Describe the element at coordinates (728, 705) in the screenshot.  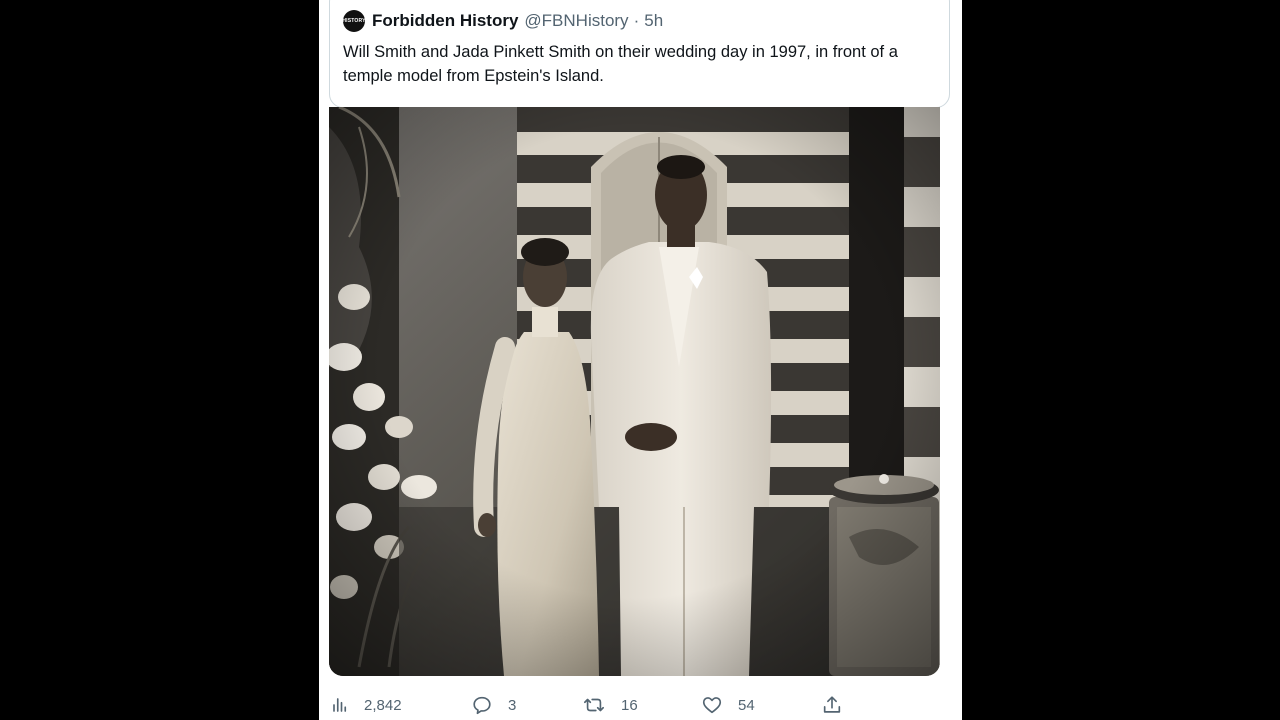
I see `like-action: 54` at that location.